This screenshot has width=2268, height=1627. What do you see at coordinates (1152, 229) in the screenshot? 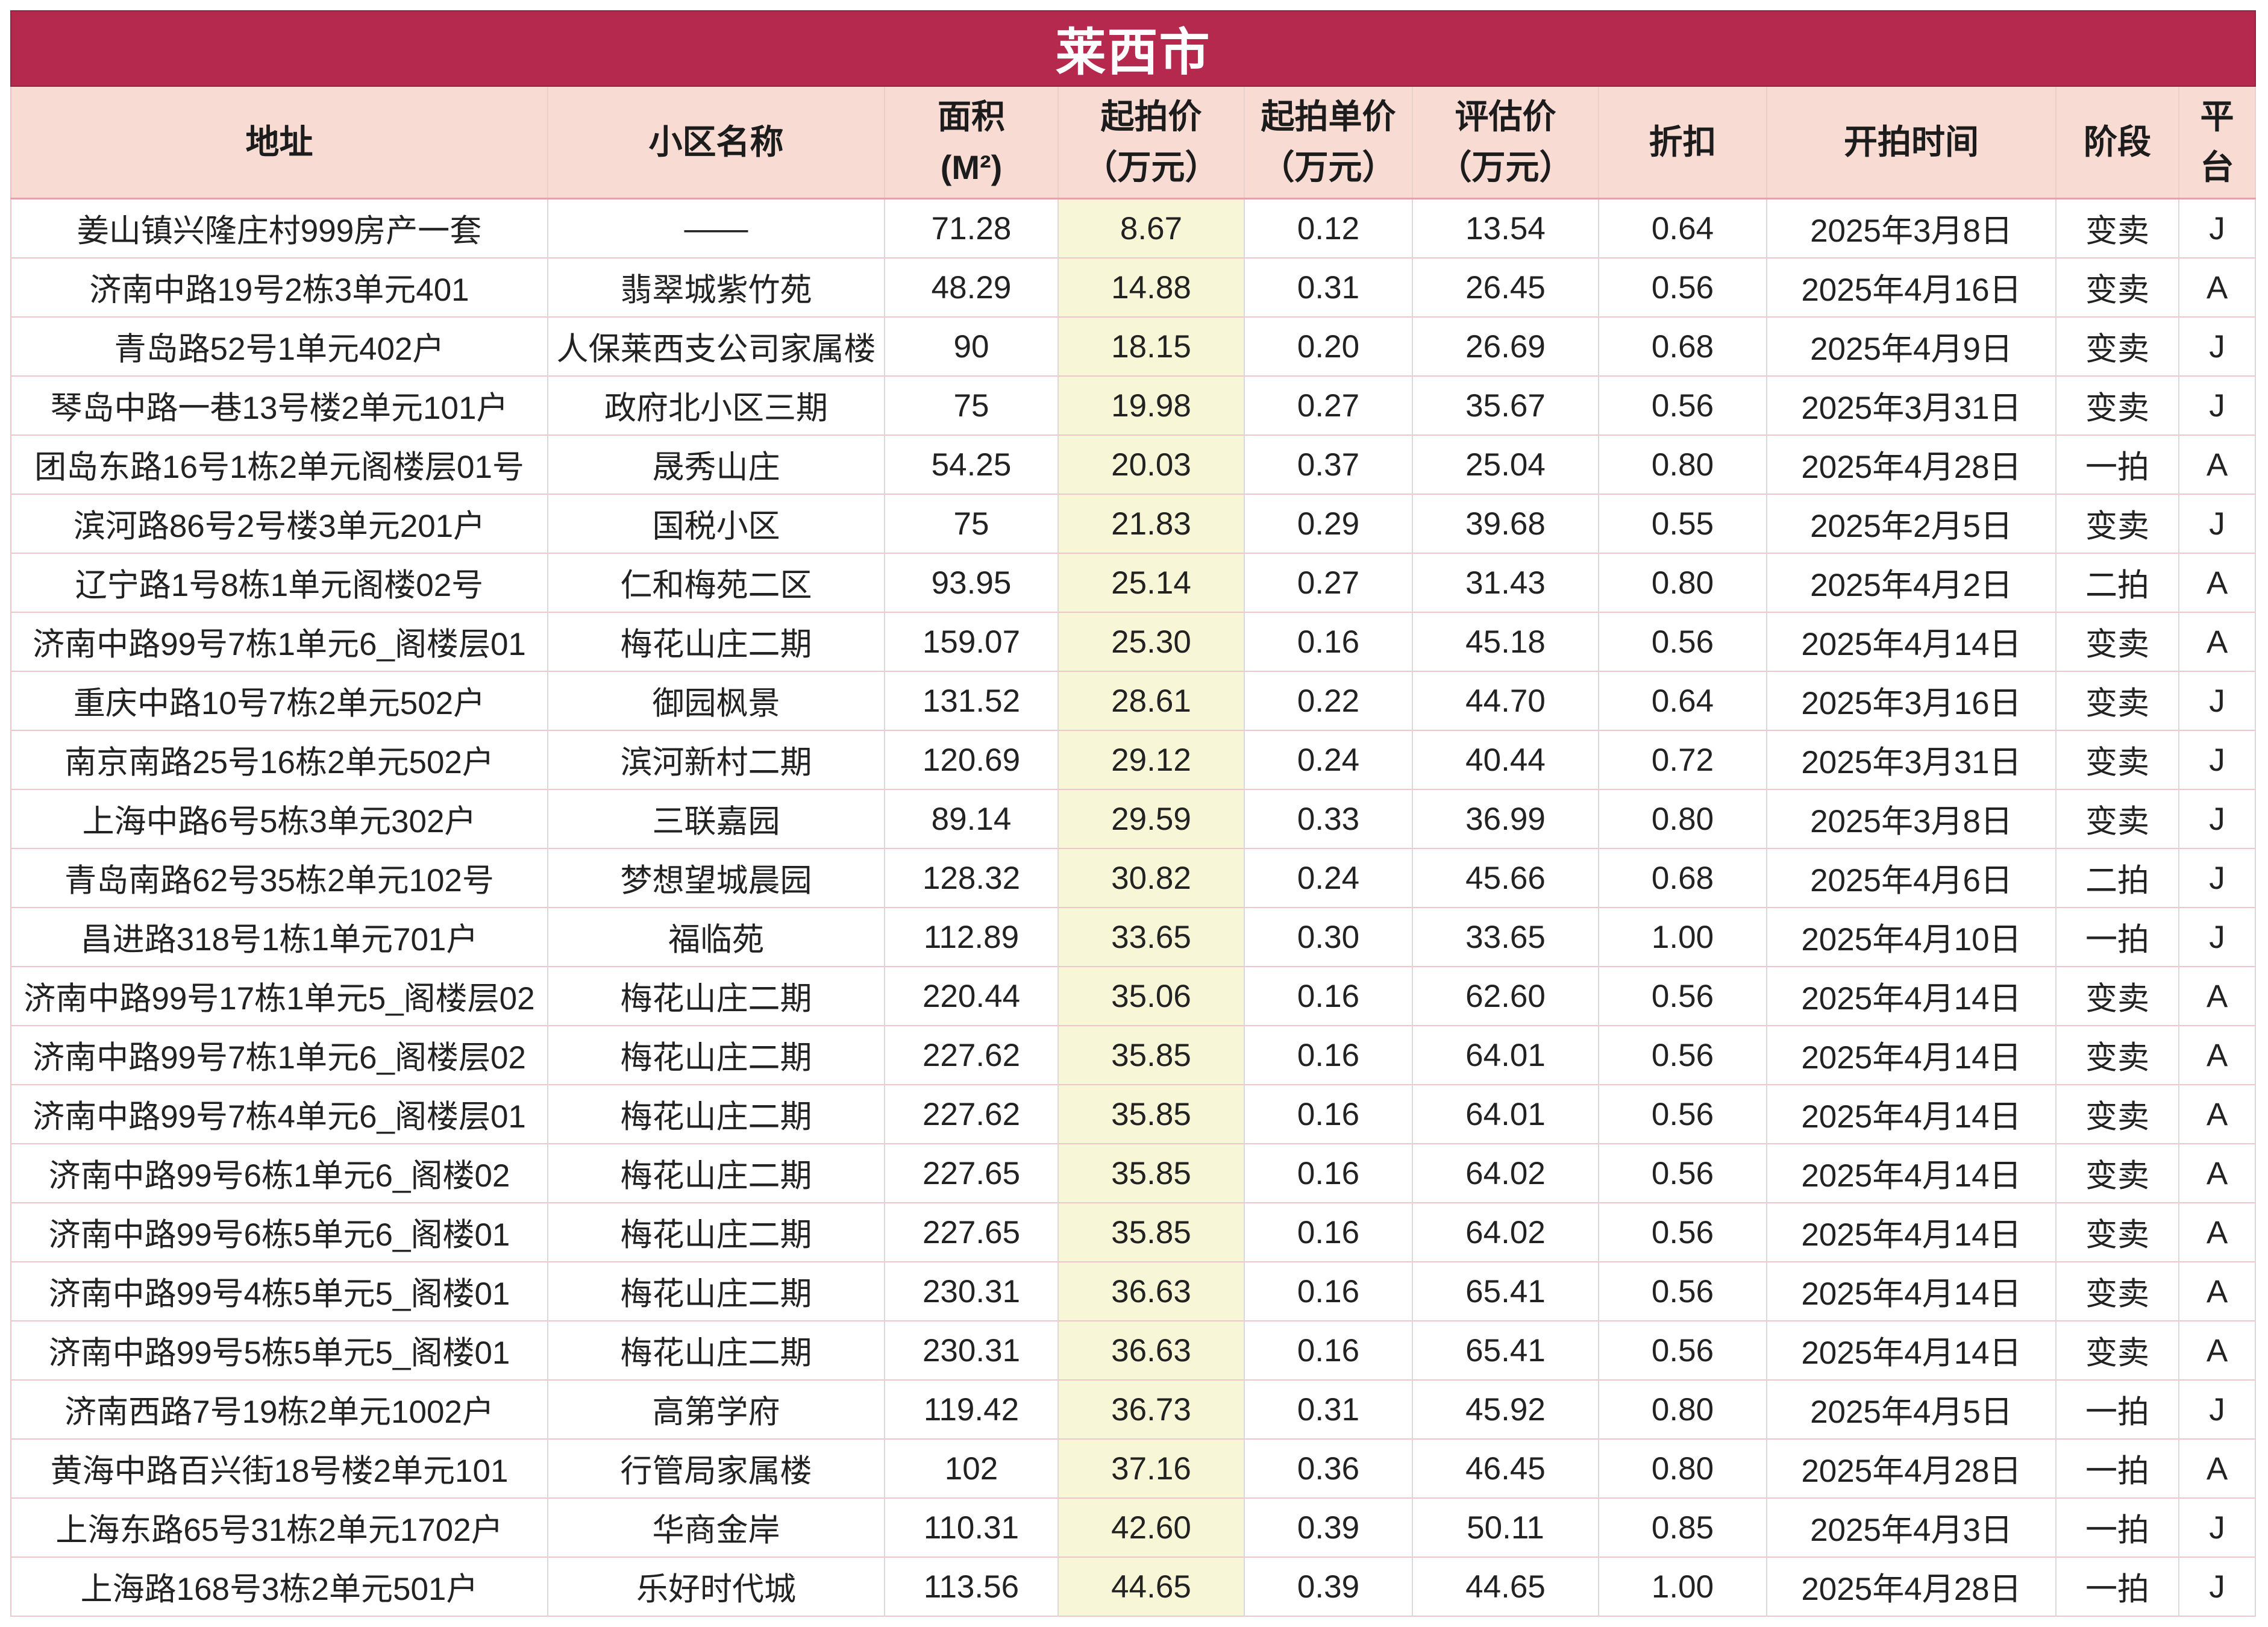
I see `cell-start-price: 8.67` at bounding box center [1152, 229].